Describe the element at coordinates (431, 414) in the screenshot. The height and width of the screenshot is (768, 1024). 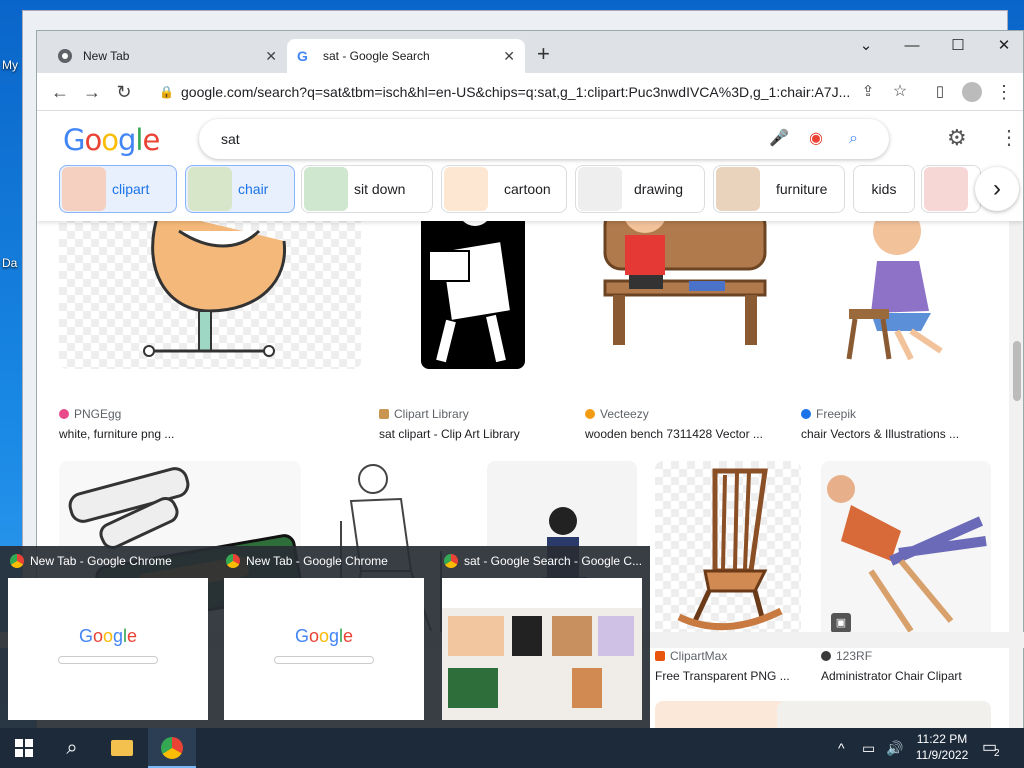
I see `source-name: Clipart Library` at that location.